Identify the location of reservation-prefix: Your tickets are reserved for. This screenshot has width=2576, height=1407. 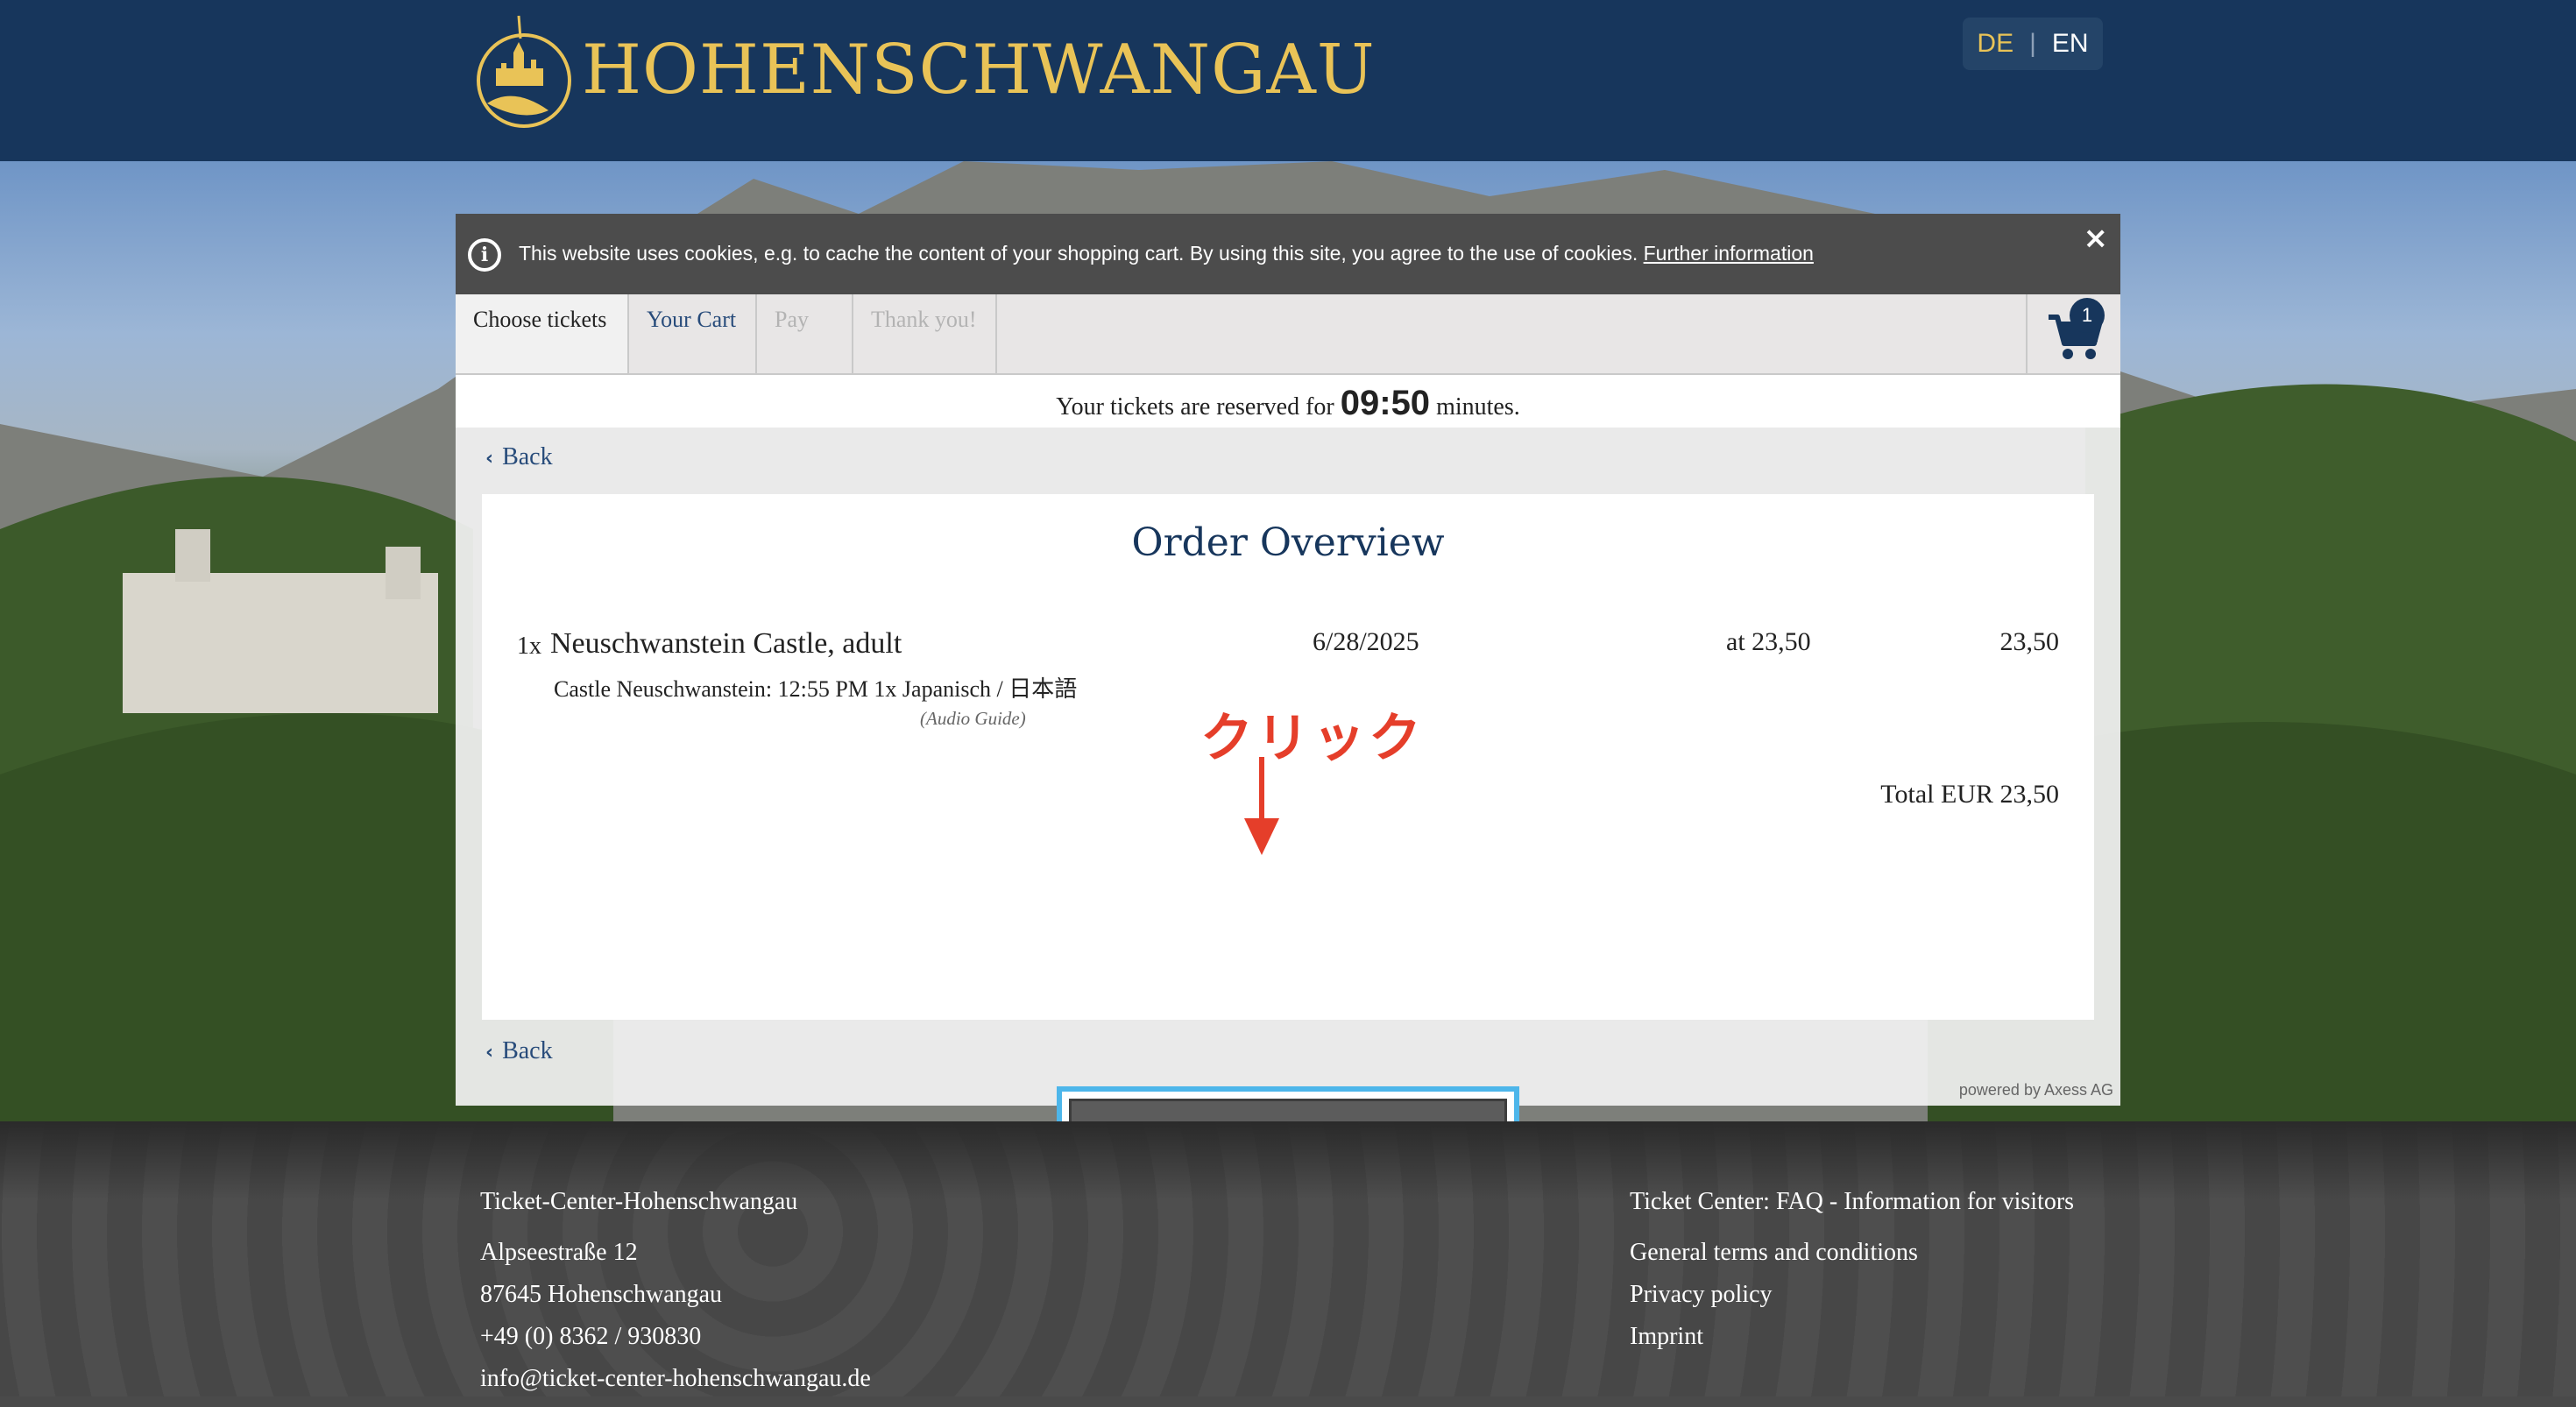
(1195, 407).